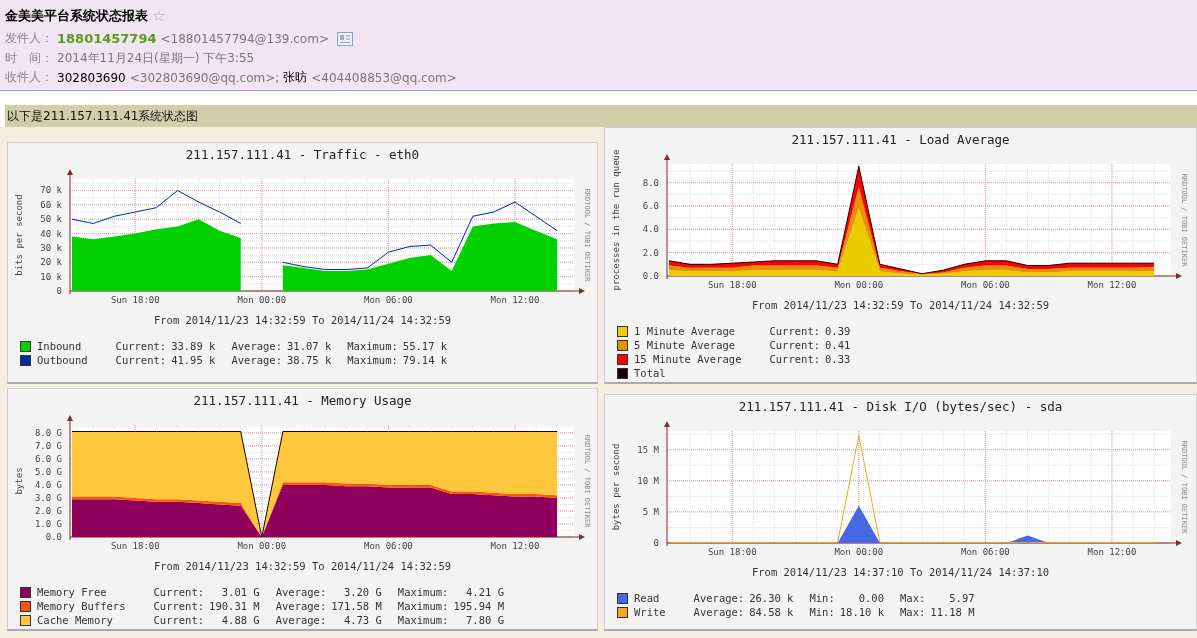 Image resolution: width=1197 pixels, height=638 pixels. What do you see at coordinates (310, 346) in the screenshot?
I see `stat-value: 31.07 k` at bounding box center [310, 346].